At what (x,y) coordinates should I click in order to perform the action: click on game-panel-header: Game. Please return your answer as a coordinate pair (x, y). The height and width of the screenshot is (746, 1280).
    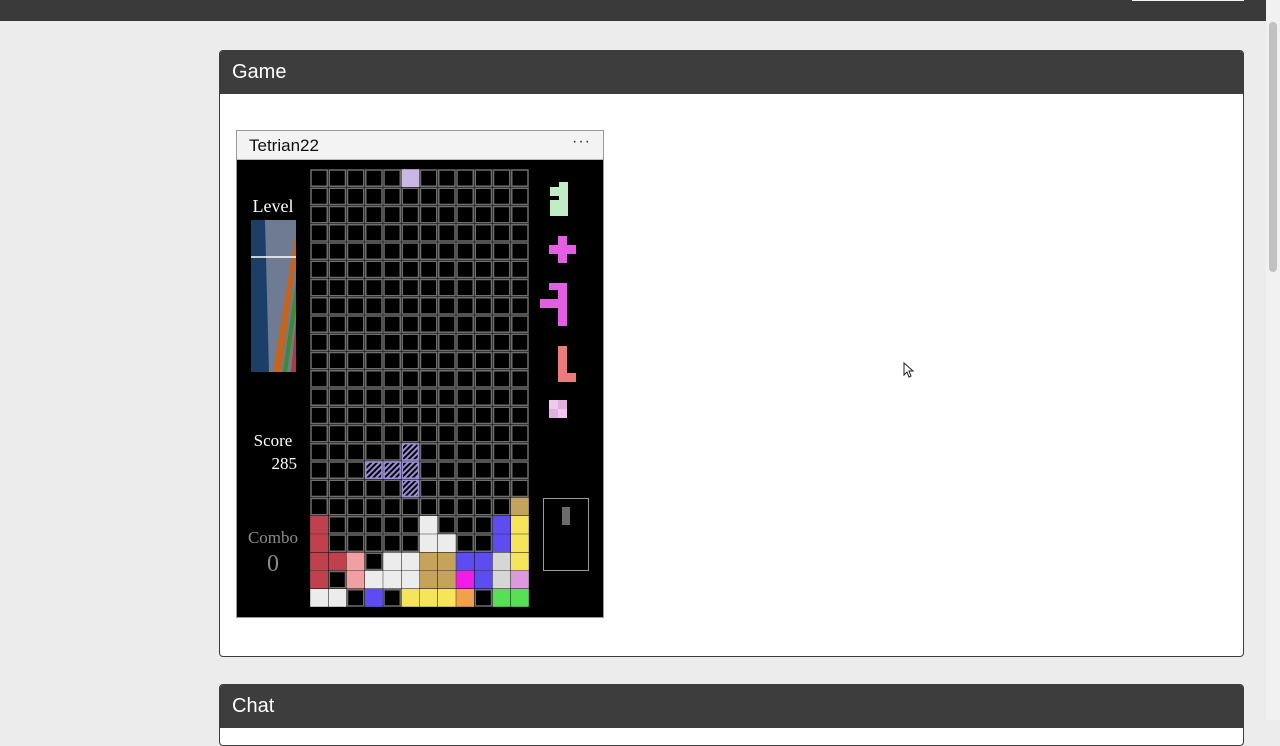
    Looking at the image, I should click on (731, 72).